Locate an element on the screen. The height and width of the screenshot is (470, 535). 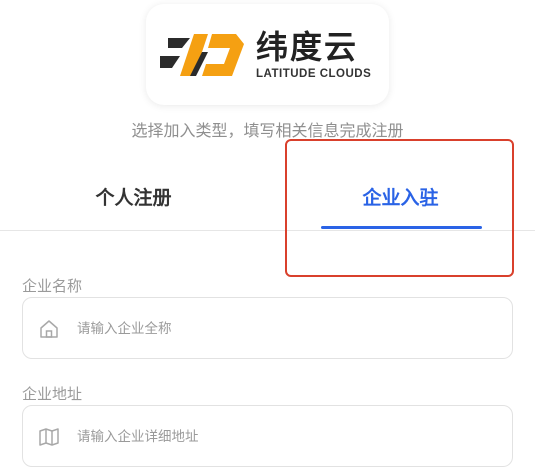
company-address-input is located at coordinates (287, 437).